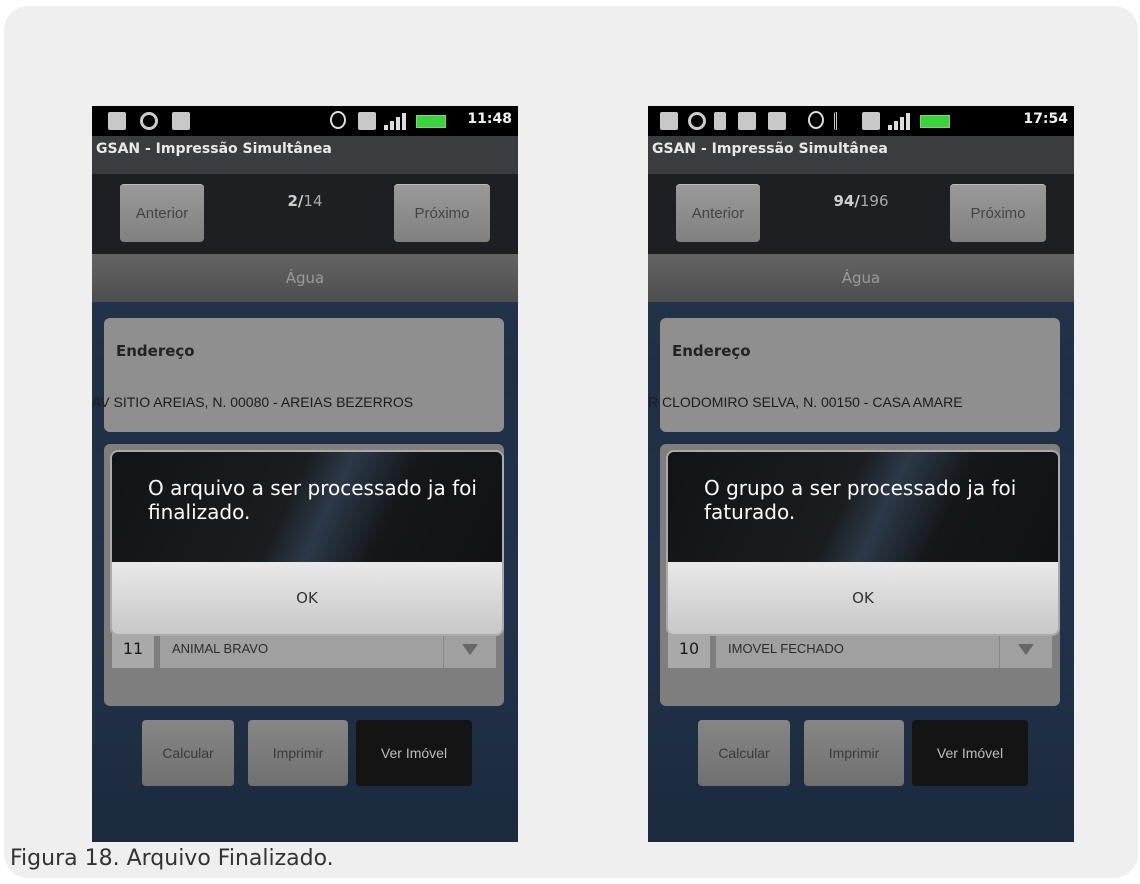 This screenshot has width=1140, height=884. Describe the element at coordinates (861, 121) in the screenshot. I see `status-bar: 17:54` at that location.